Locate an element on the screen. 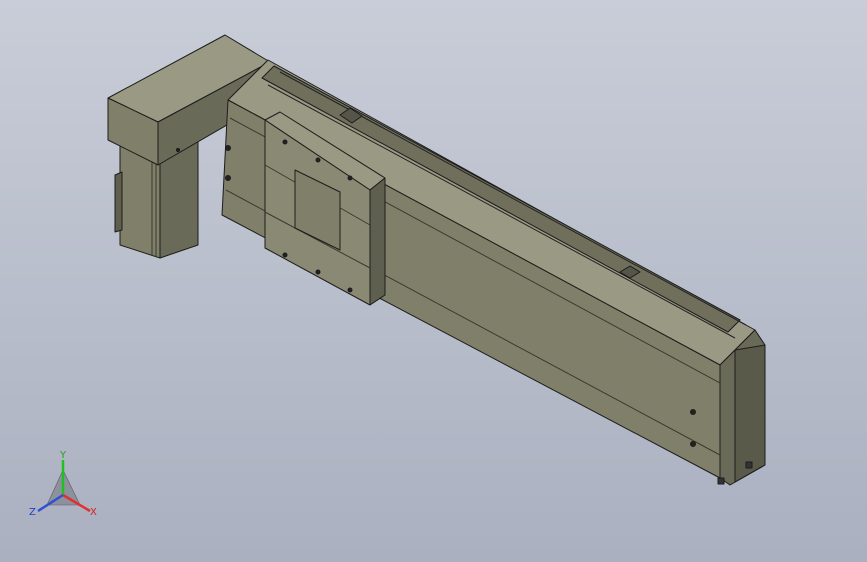 Image resolution: width=867 pixels, height=562 pixels. x-axis-label: X is located at coordinates (93, 512).